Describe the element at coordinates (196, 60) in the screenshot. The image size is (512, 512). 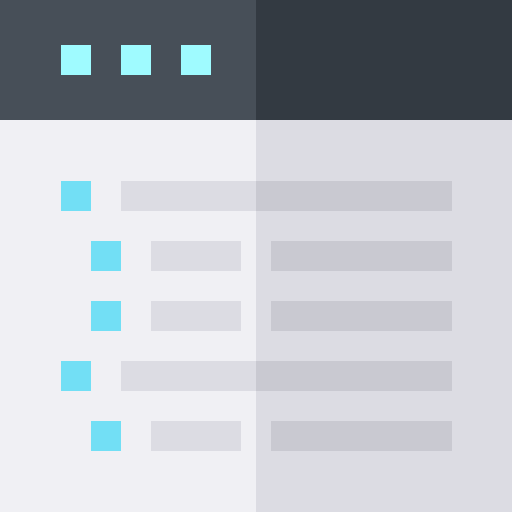
I see `window-dot-3-icon` at that location.